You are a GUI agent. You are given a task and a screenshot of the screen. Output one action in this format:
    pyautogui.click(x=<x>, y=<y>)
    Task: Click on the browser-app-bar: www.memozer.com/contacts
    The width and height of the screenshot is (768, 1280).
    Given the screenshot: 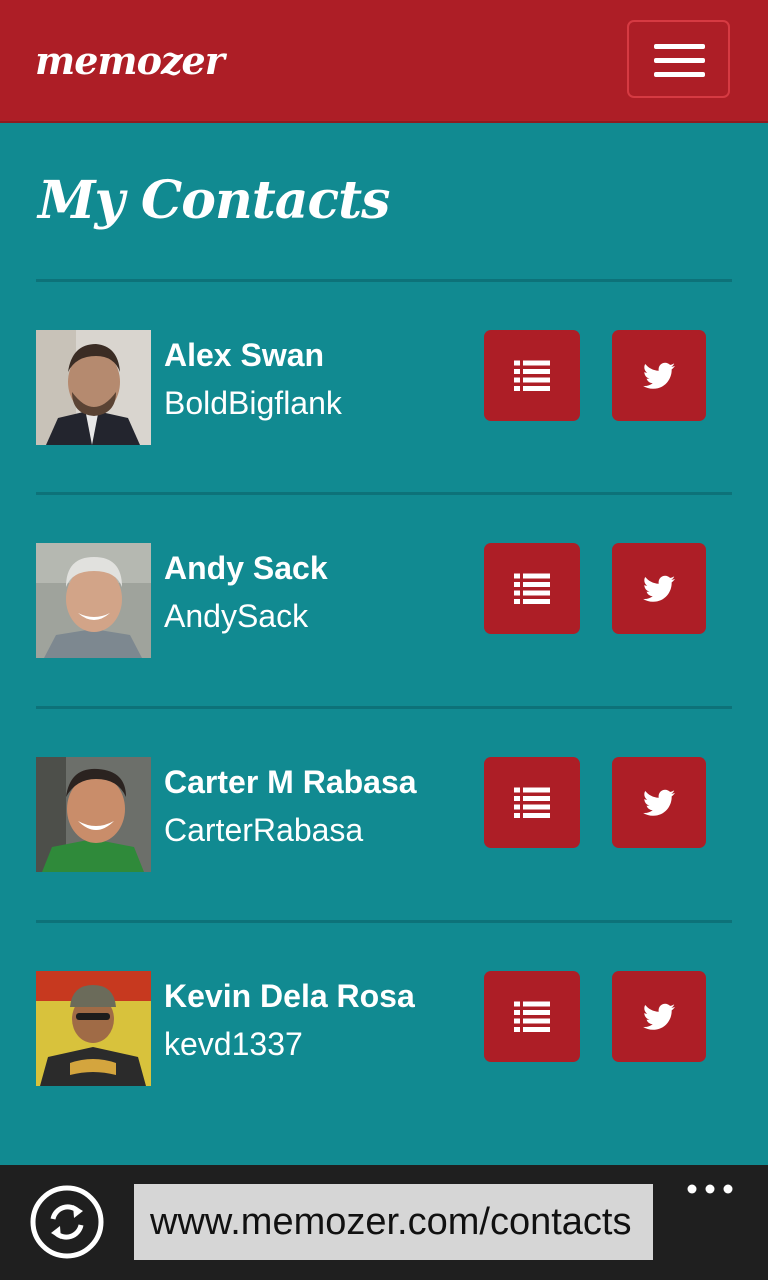 What is the action you would take?
    pyautogui.click(x=384, y=1222)
    